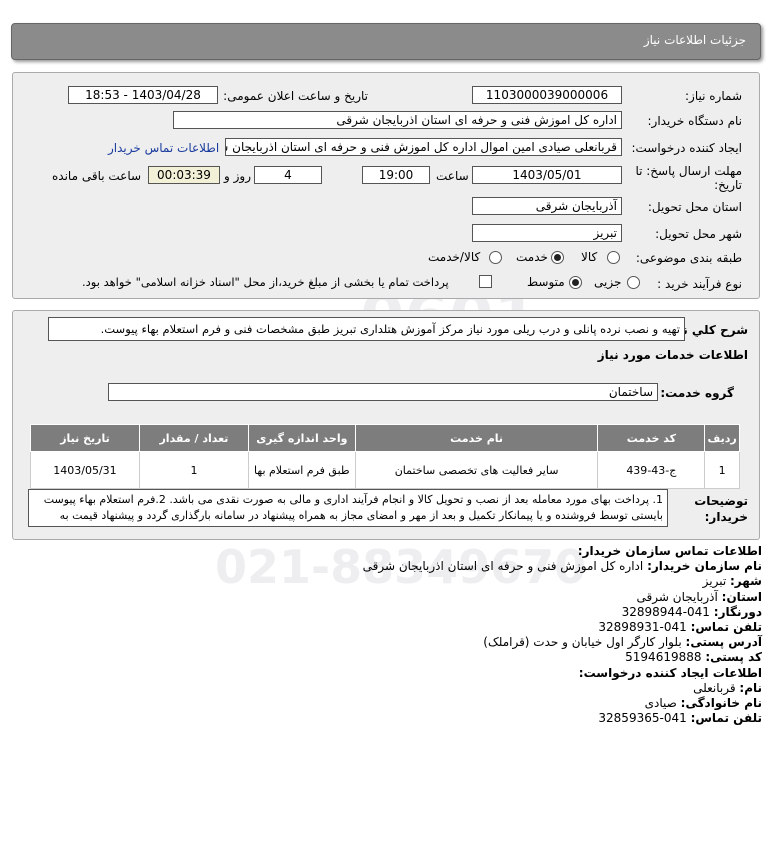  What do you see at coordinates (697, 393) in the screenshot?
I see `service-group-label: گروه خدمت:` at bounding box center [697, 393].